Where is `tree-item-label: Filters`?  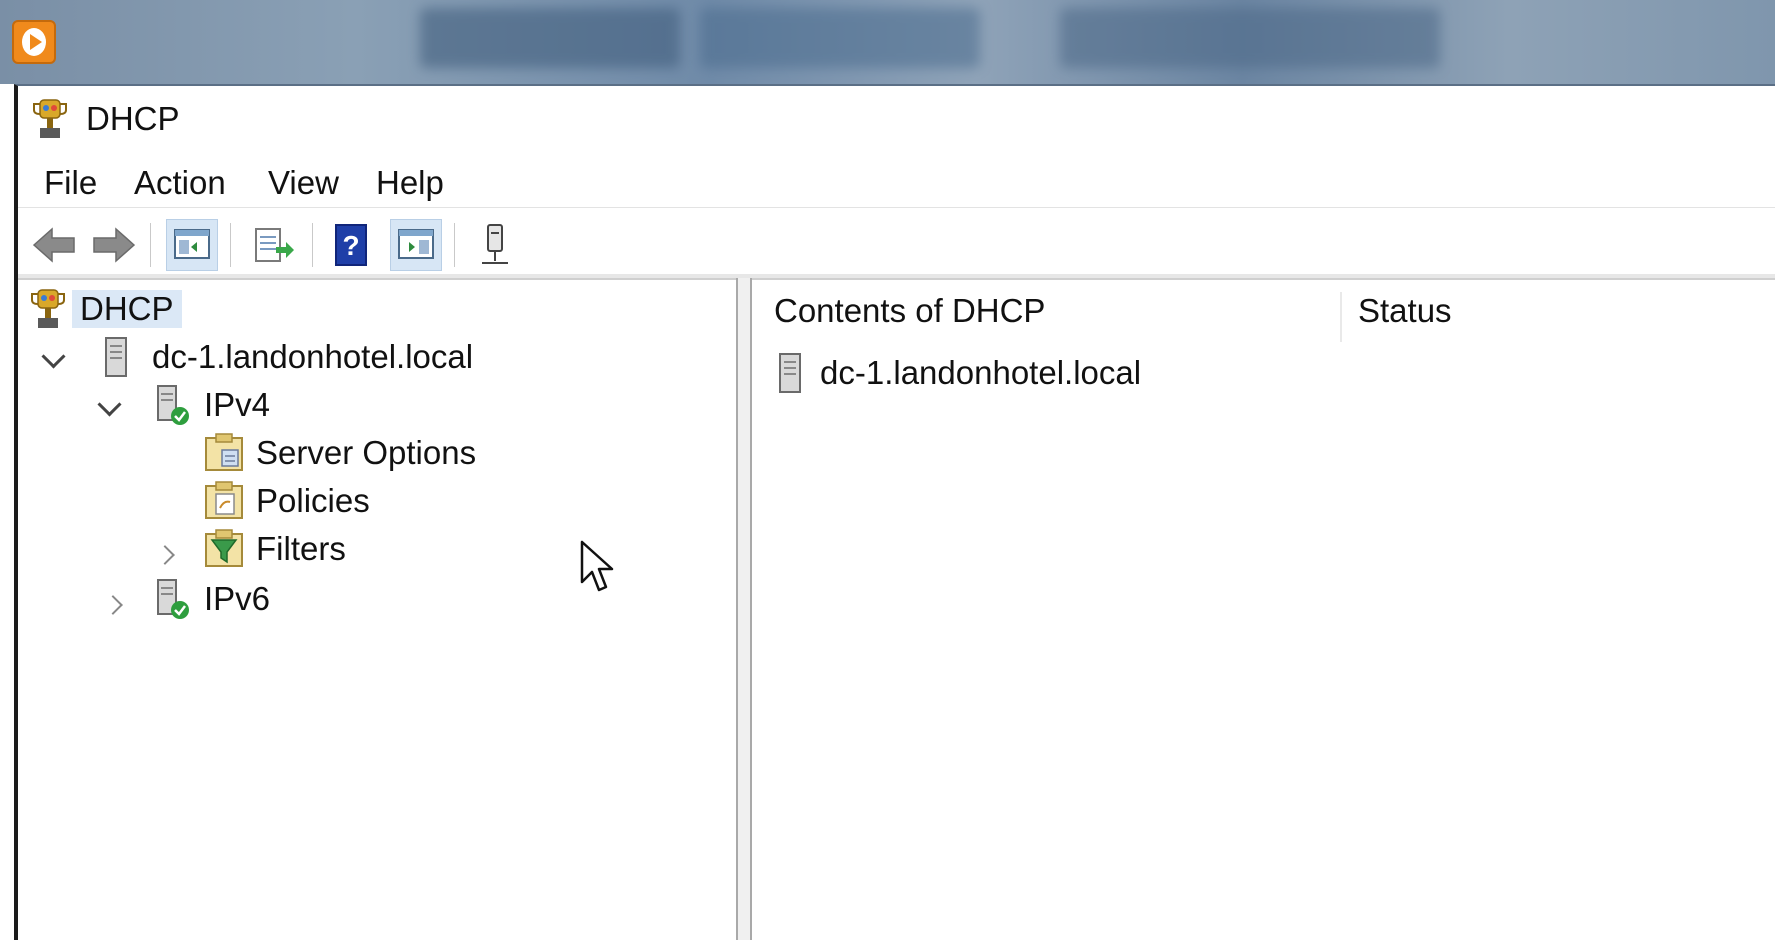 tree-item-label: Filters is located at coordinates (301, 548).